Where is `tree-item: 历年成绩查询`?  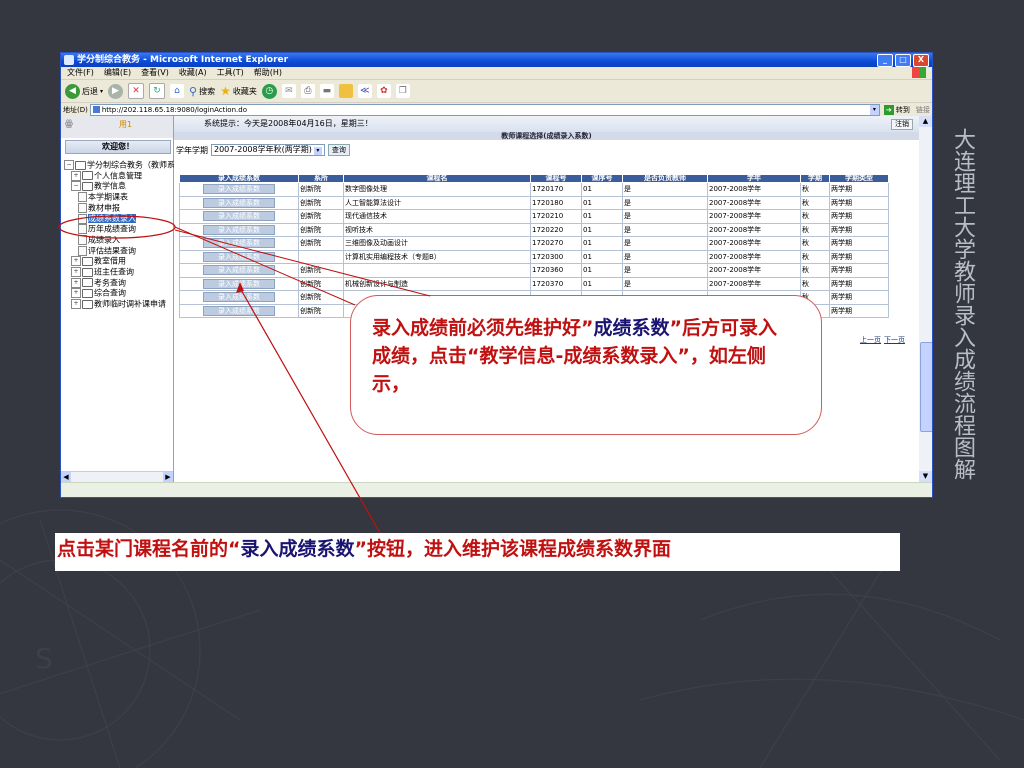
tree-item: 历年成绩查询 is located at coordinates (123, 229).